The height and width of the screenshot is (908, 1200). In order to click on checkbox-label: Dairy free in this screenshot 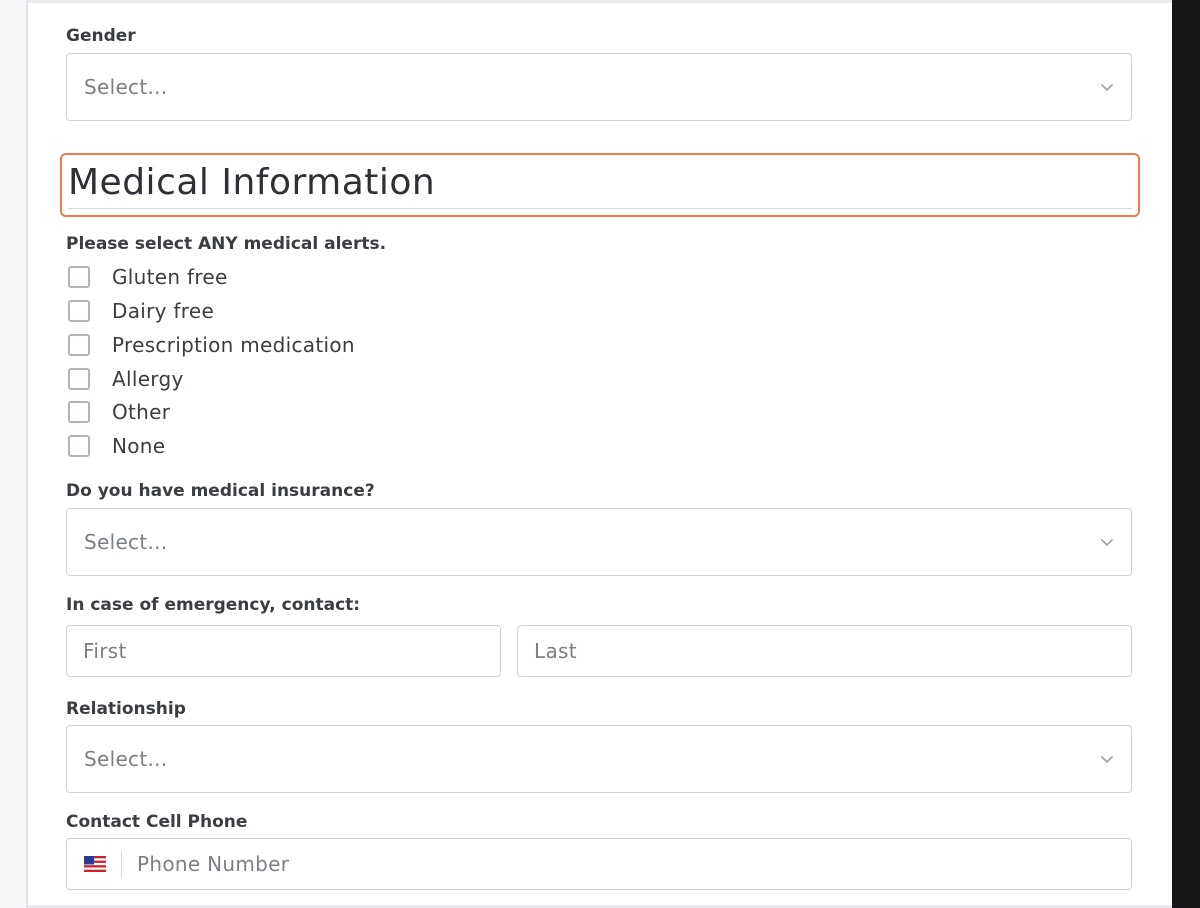, I will do `click(163, 311)`.